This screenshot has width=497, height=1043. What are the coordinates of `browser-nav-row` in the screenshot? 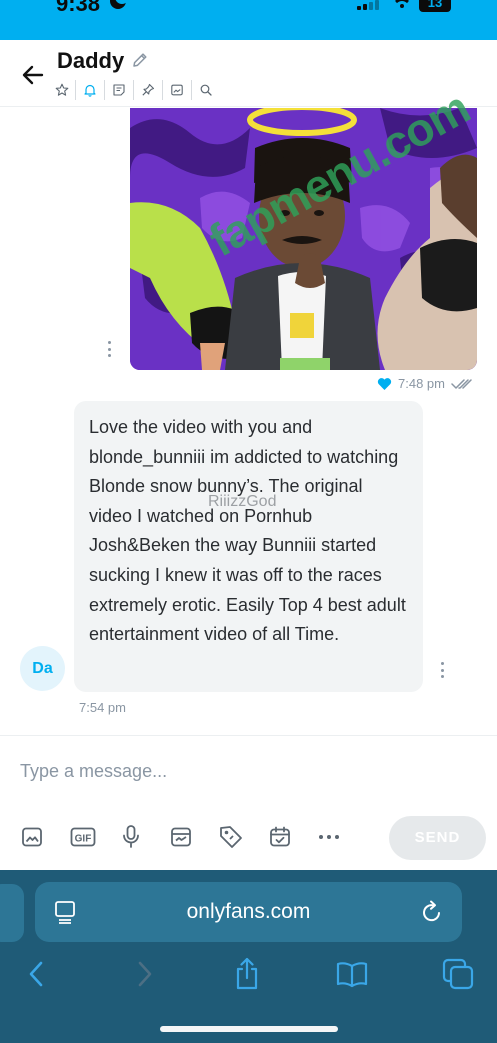 It's located at (248, 976).